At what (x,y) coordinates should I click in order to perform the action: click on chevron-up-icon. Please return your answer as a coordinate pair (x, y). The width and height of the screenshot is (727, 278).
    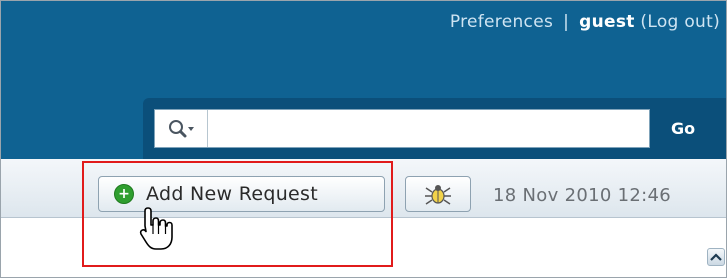
    Looking at the image, I should click on (716, 257).